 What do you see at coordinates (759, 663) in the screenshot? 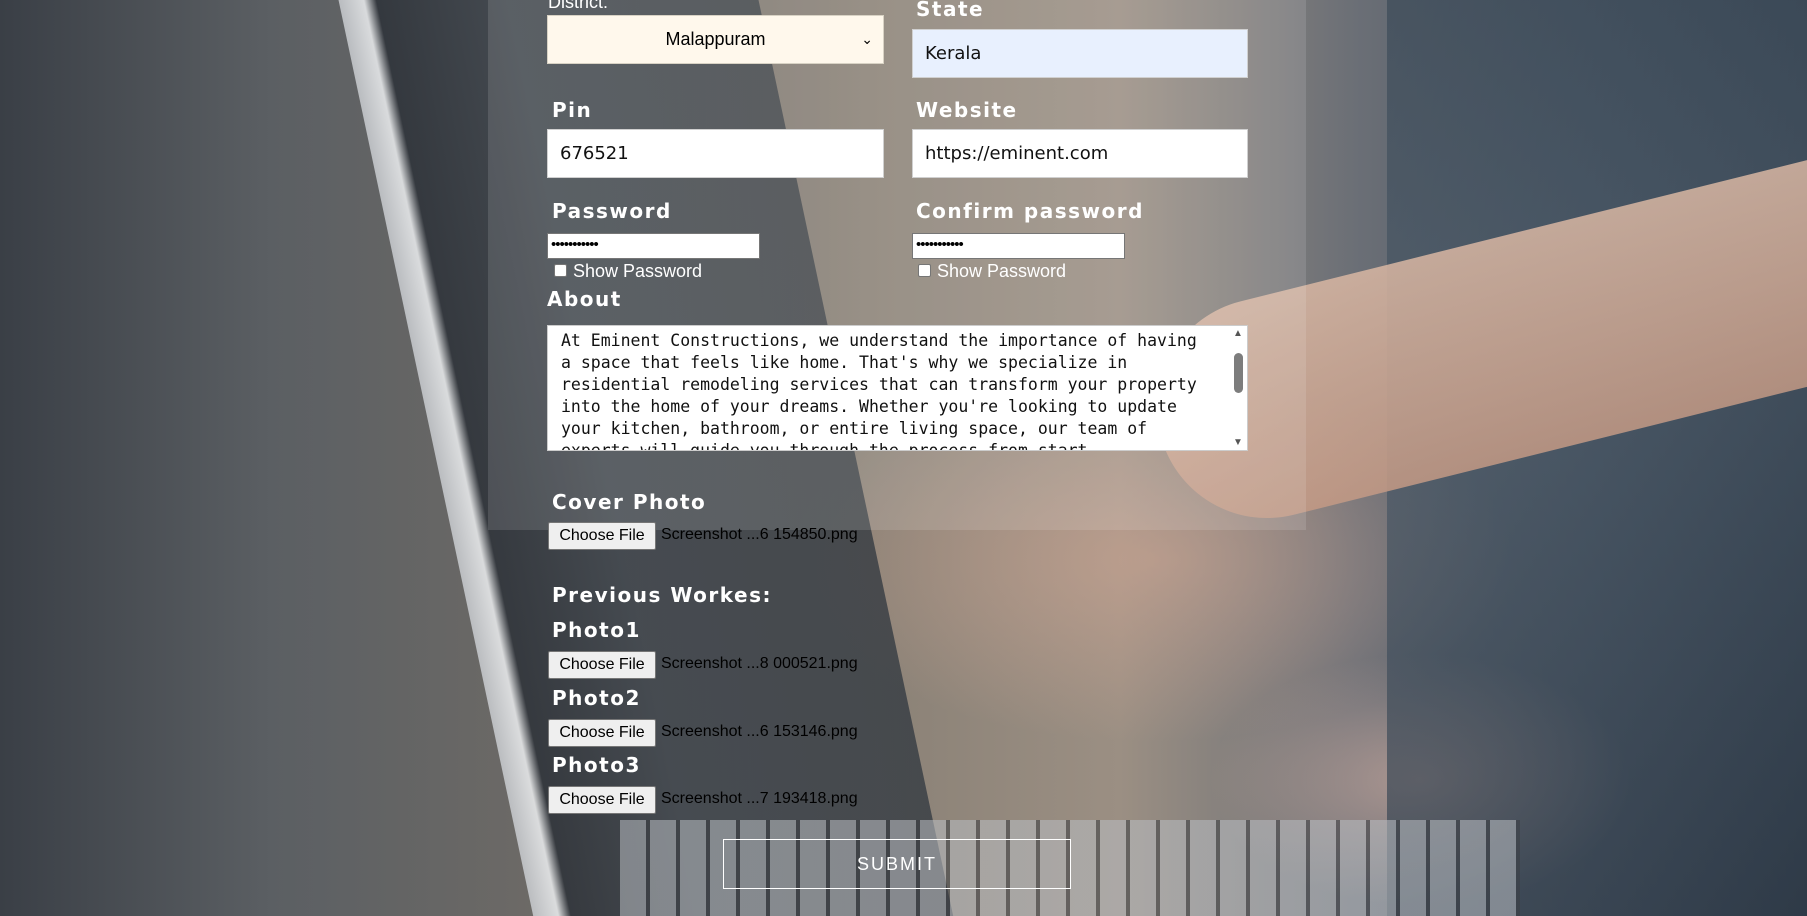
I see `photo1-filename: Screenshot ...8 000521.png` at bounding box center [759, 663].